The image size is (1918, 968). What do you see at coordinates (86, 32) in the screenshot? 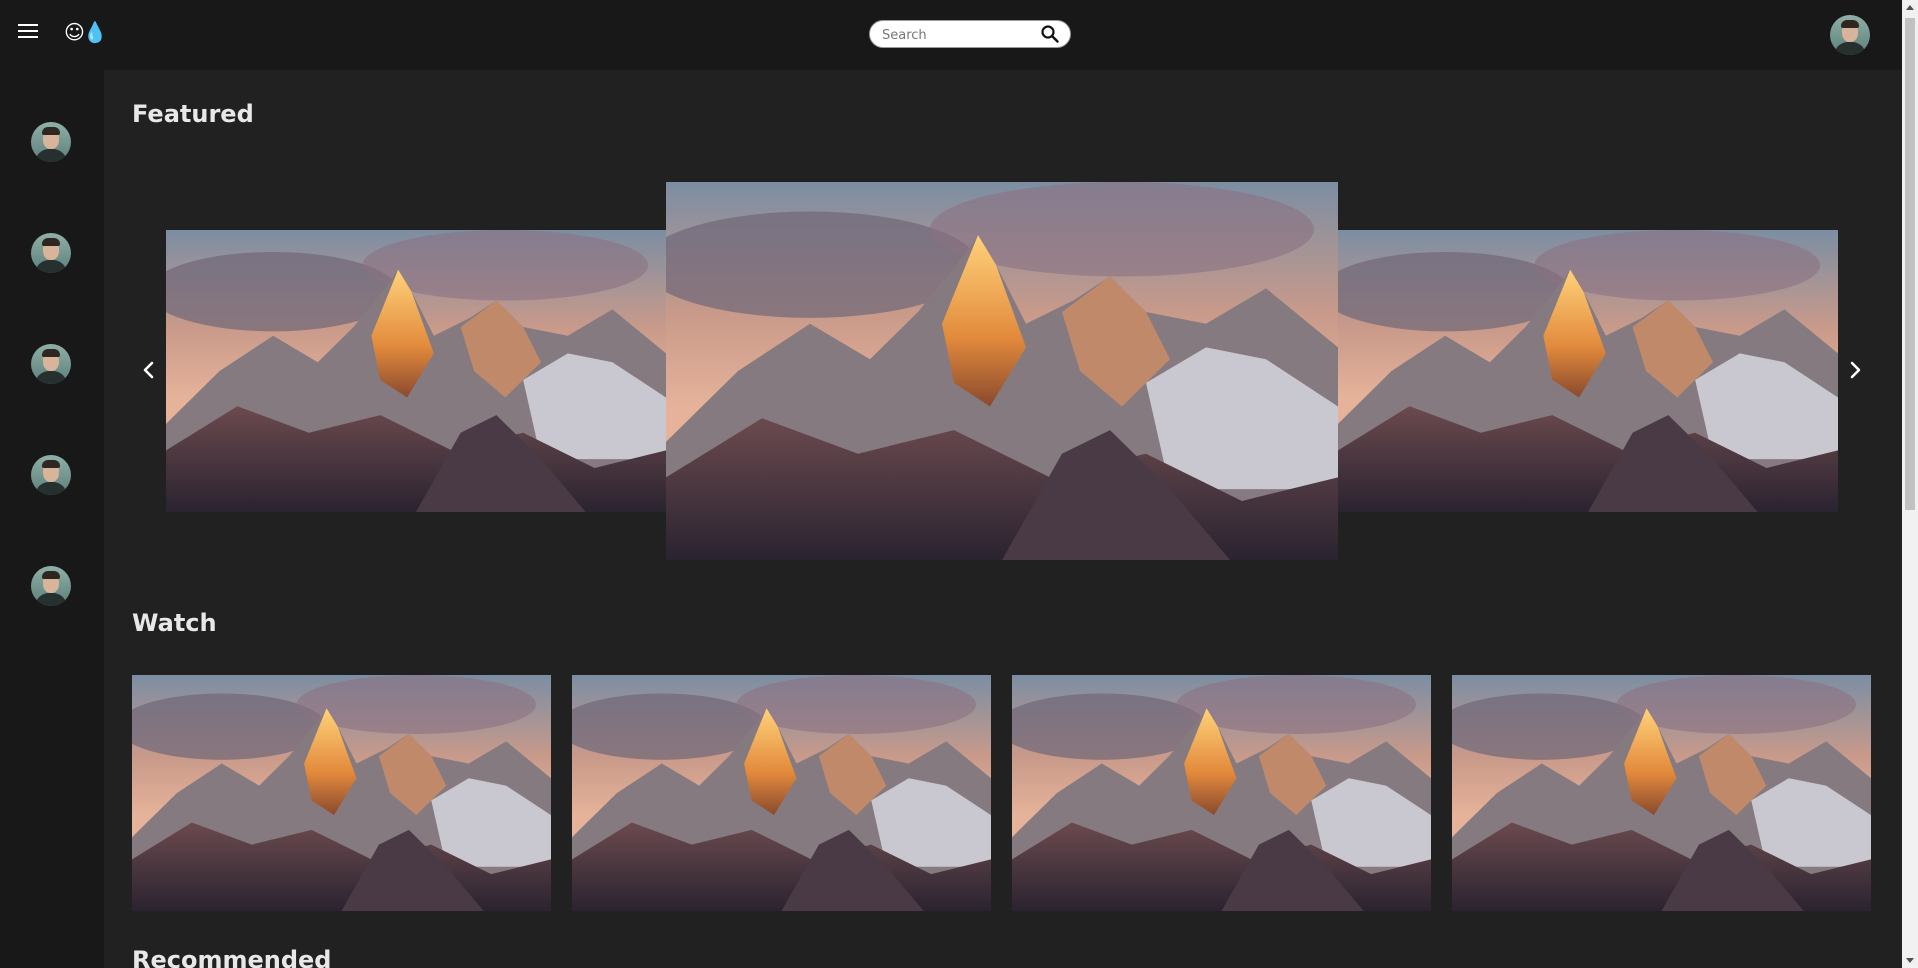
I see `logo: ☺💧` at bounding box center [86, 32].